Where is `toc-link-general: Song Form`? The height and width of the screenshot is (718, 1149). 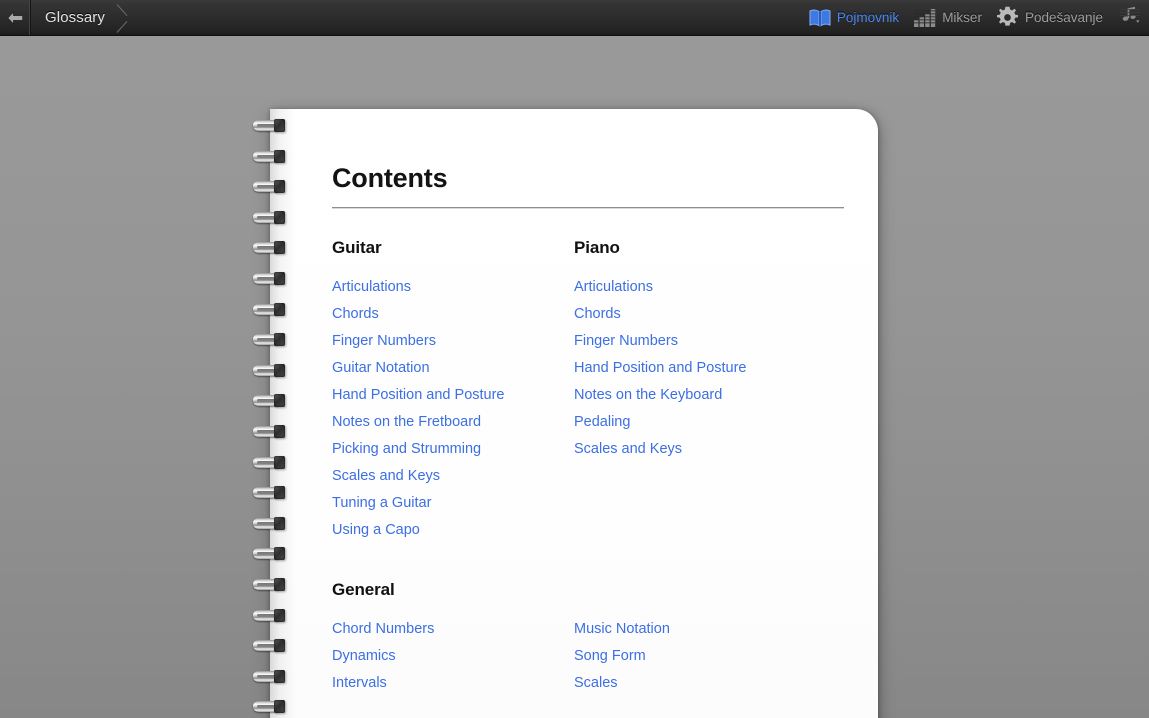
toc-link-general: Song Form is located at coordinates (699, 656).